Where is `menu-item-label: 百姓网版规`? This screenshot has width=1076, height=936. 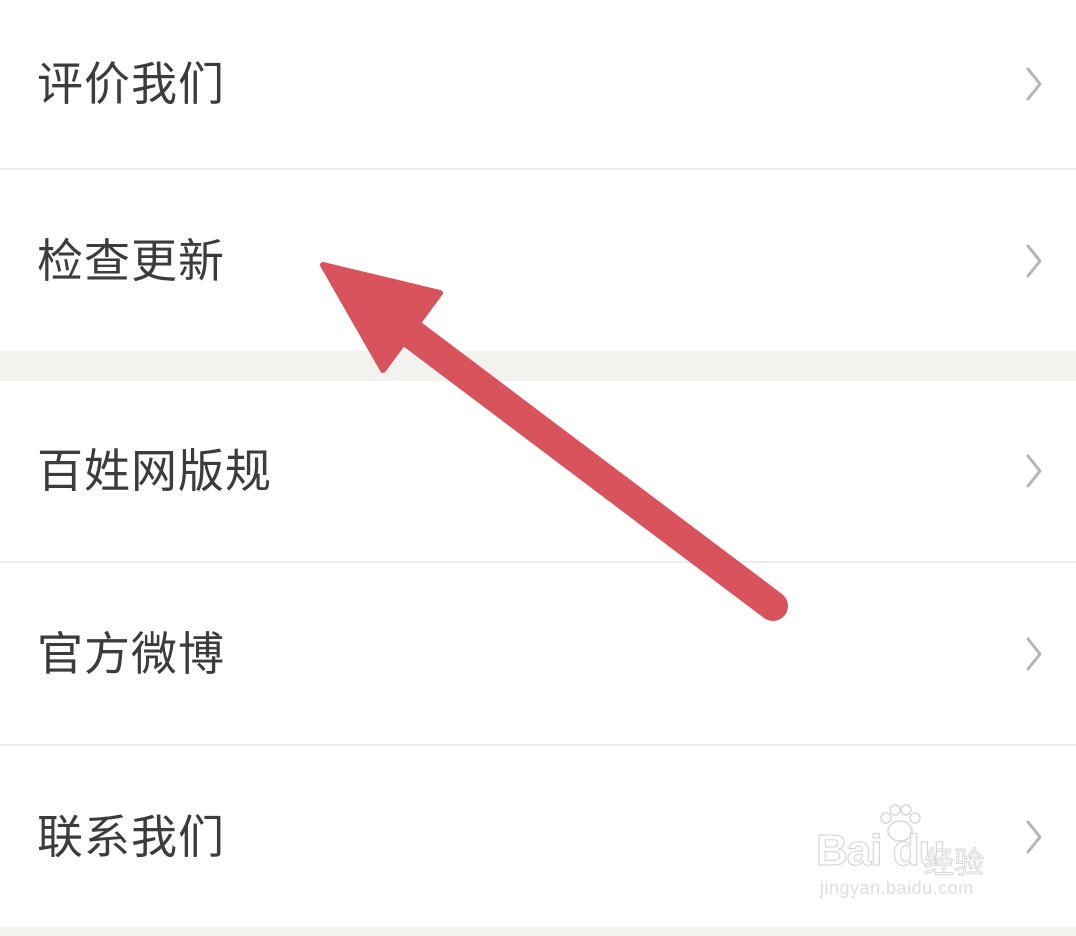
menu-item-label: 百姓网版规 is located at coordinates (154, 471).